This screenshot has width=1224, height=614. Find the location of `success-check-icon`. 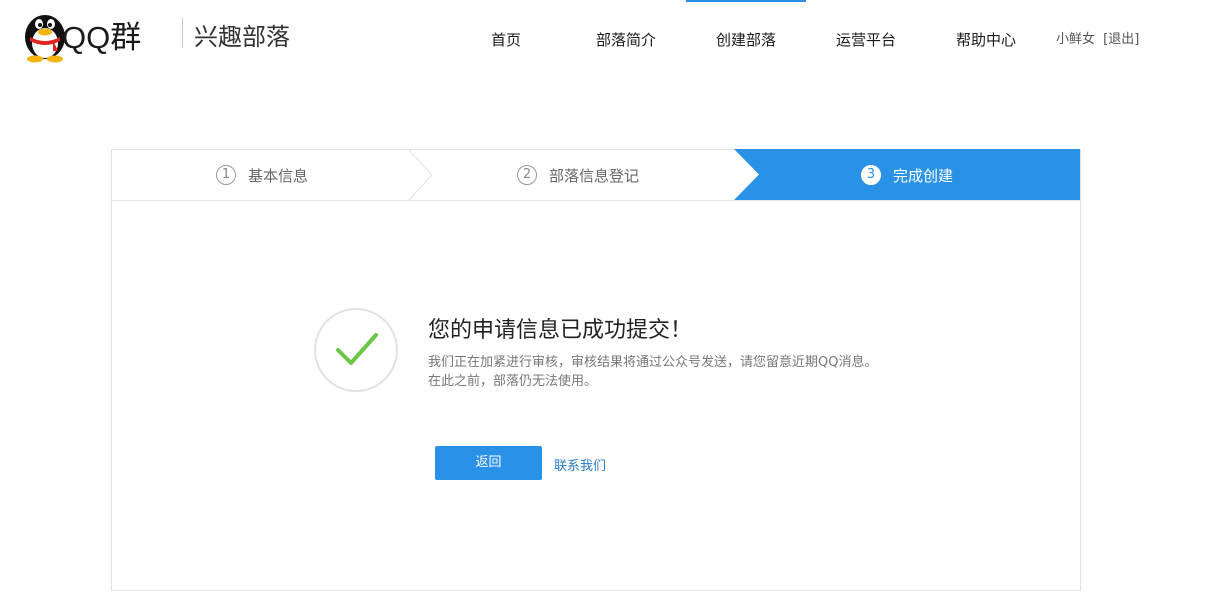

success-check-icon is located at coordinates (356, 350).